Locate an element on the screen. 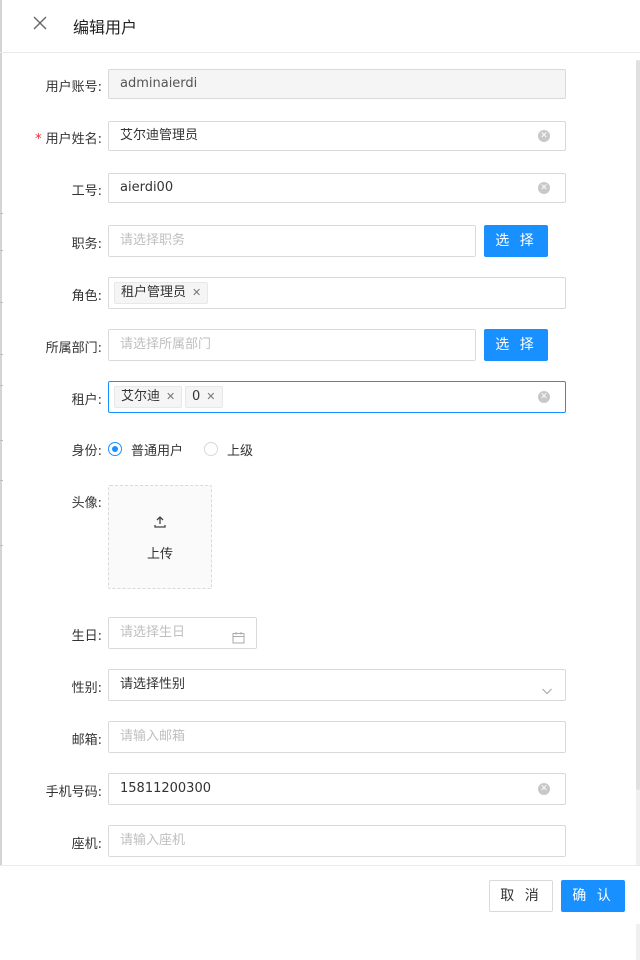 The height and width of the screenshot is (960, 640). chevron-down-icon is located at coordinates (547, 694).